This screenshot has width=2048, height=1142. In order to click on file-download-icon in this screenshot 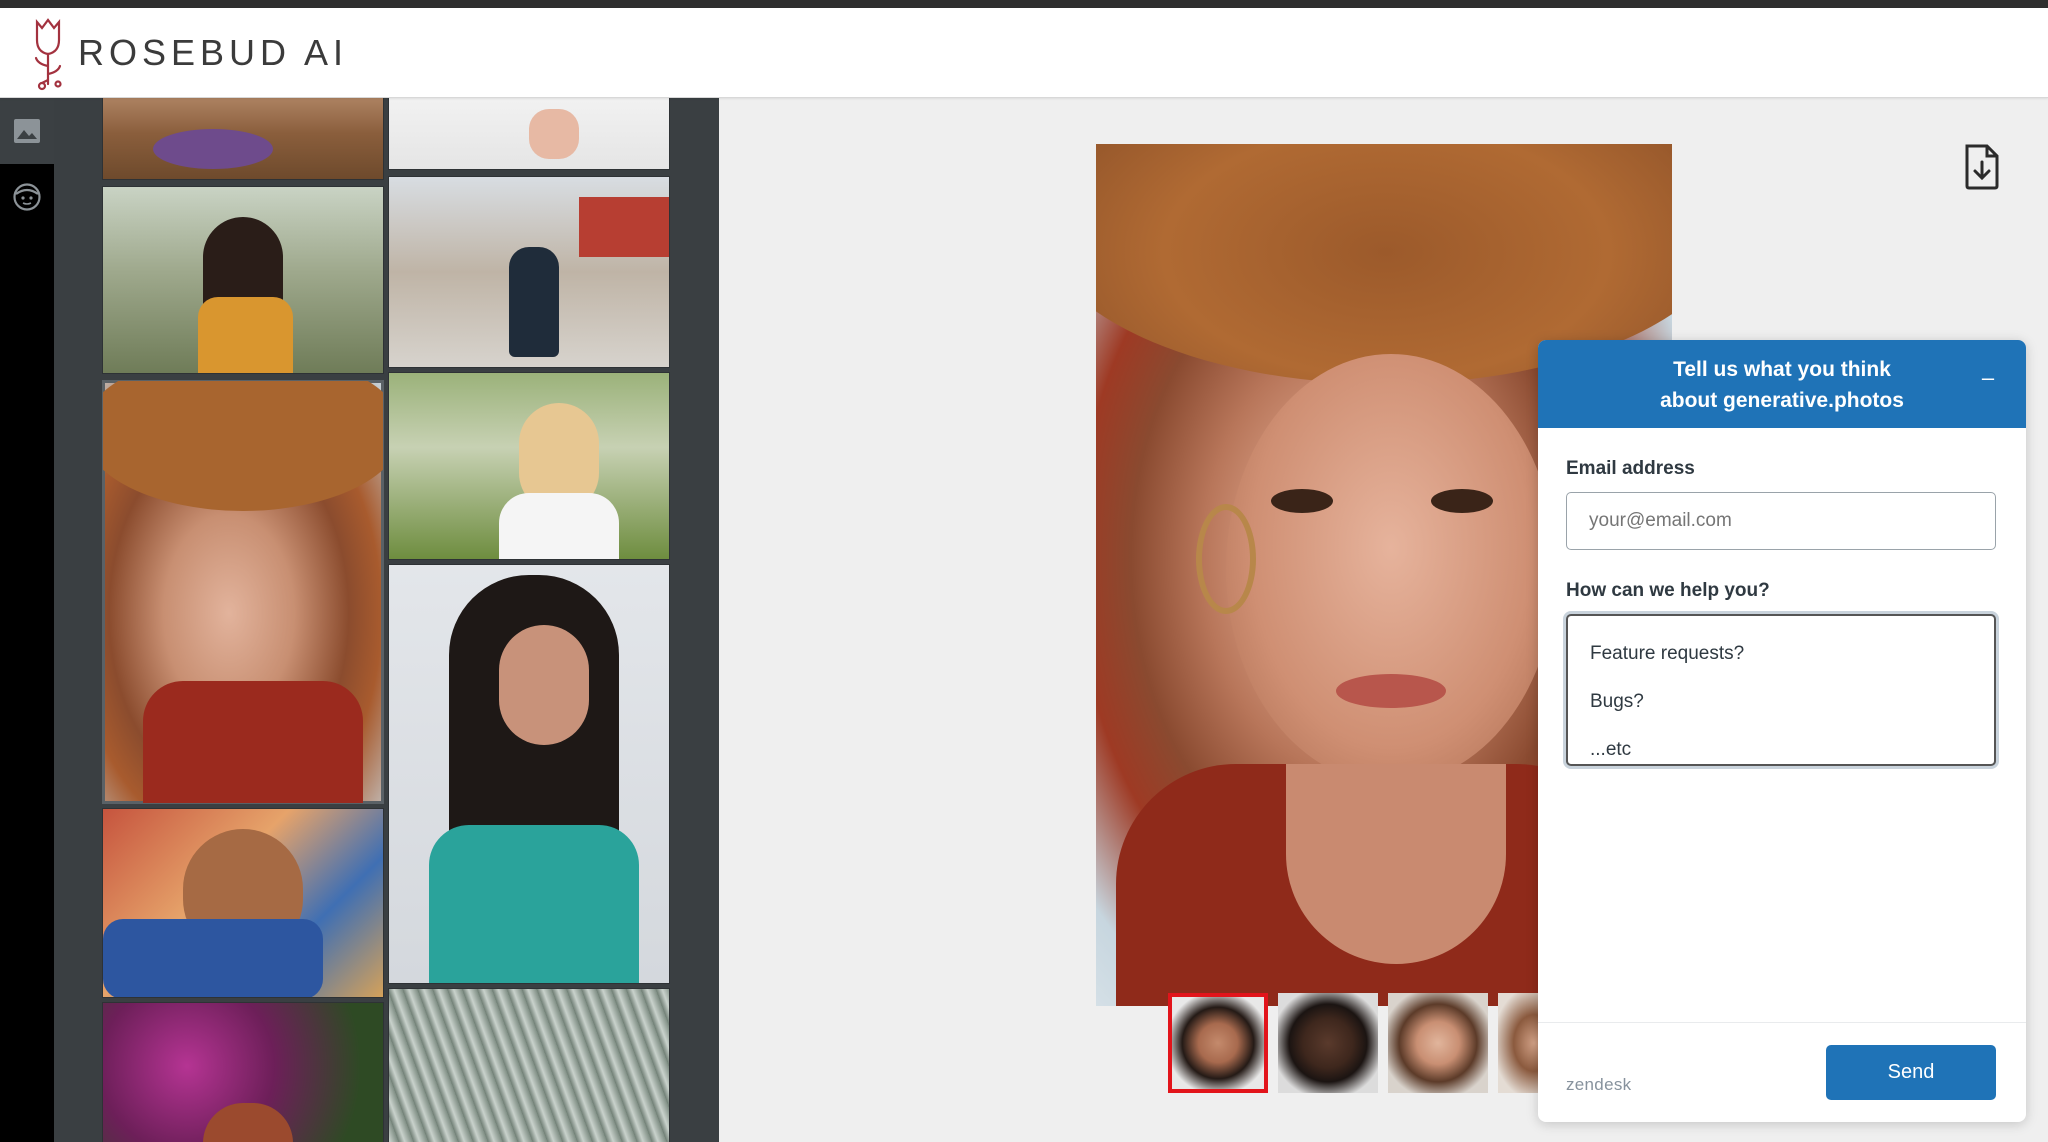, I will do `click(1982, 167)`.